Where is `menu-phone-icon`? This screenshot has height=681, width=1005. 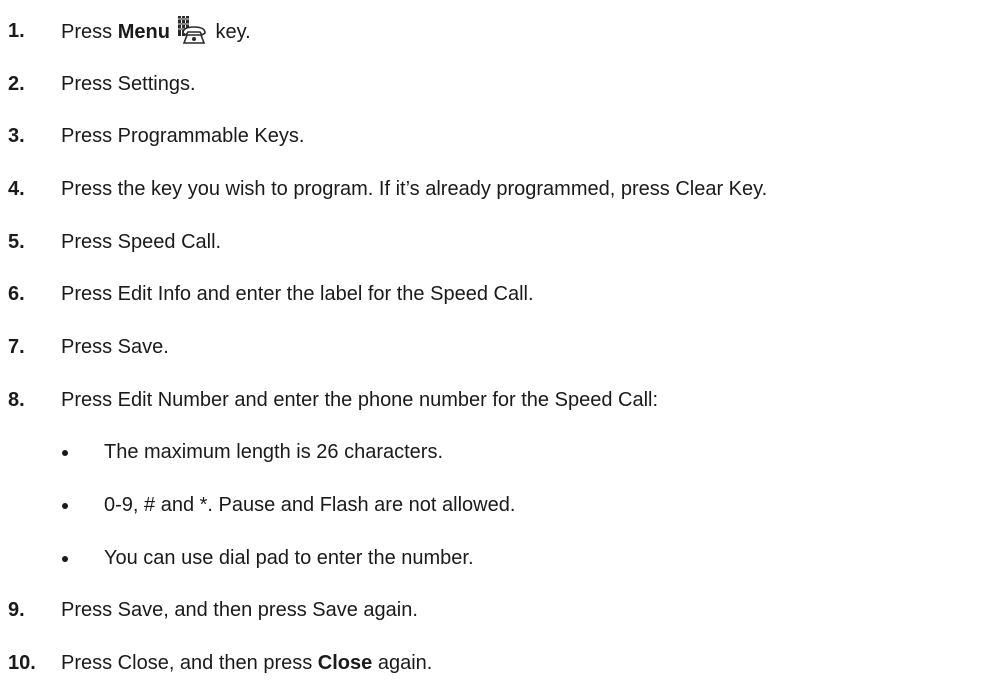
menu-phone-icon is located at coordinates (191, 30).